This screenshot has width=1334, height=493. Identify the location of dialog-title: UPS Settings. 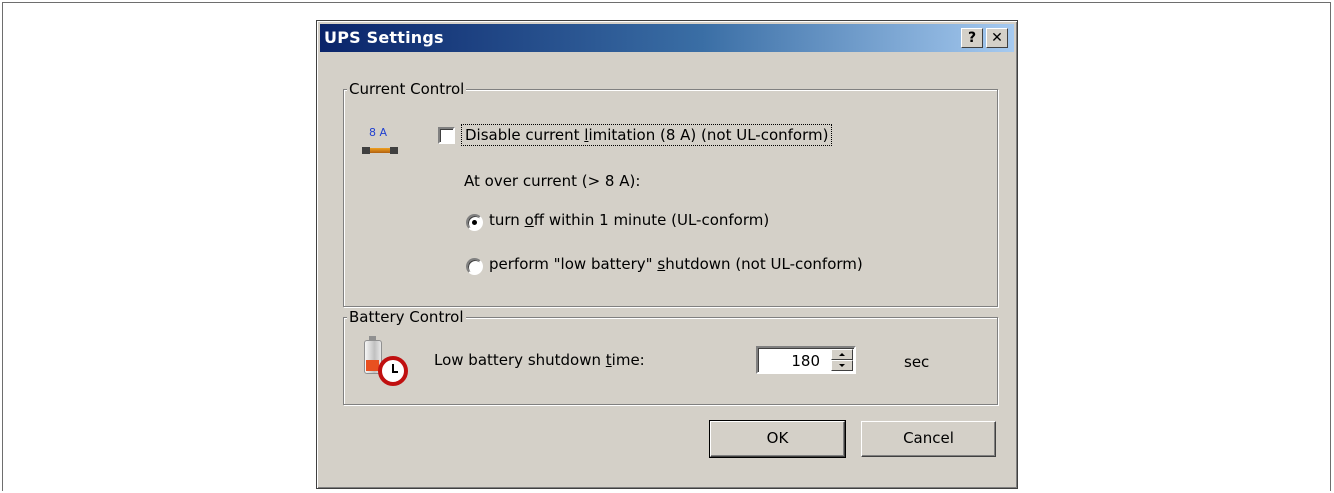
(384, 37).